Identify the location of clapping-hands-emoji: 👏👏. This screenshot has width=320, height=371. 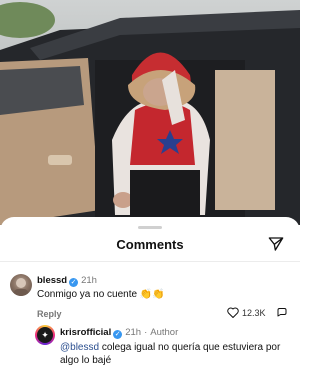
(152, 294).